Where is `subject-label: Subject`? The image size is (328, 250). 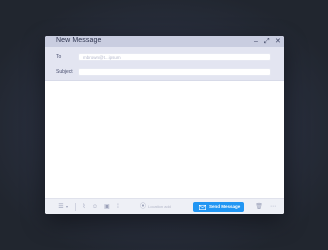
subject-label: Subject is located at coordinates (64, 72).